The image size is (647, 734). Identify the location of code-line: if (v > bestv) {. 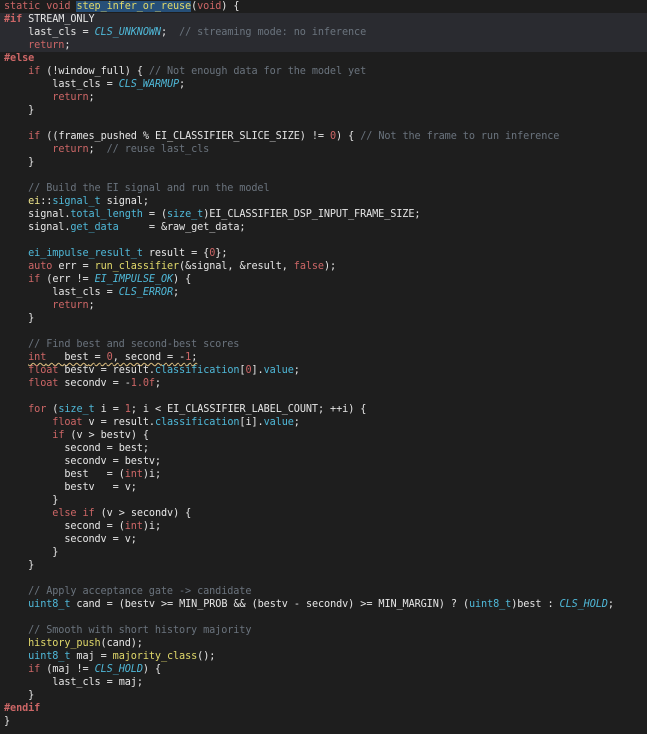
(323, 435).